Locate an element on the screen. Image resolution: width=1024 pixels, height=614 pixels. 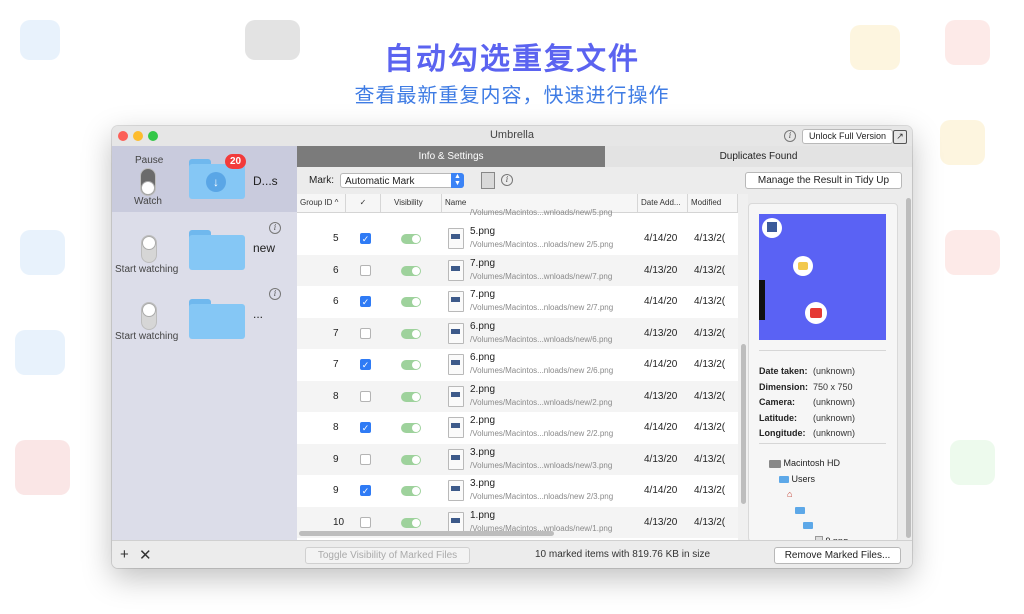
watched-folder-2: i Start watching new is located at coordinates (204, 253).